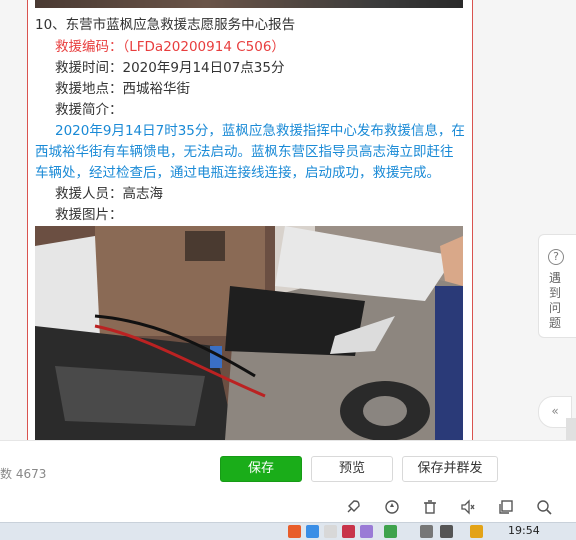 The width and height of the screenshot is (576, 540). Describe the element at coordinates (450, 469) in the screenshot. I see `save-and-publish-button: 保存并群发` at that location.